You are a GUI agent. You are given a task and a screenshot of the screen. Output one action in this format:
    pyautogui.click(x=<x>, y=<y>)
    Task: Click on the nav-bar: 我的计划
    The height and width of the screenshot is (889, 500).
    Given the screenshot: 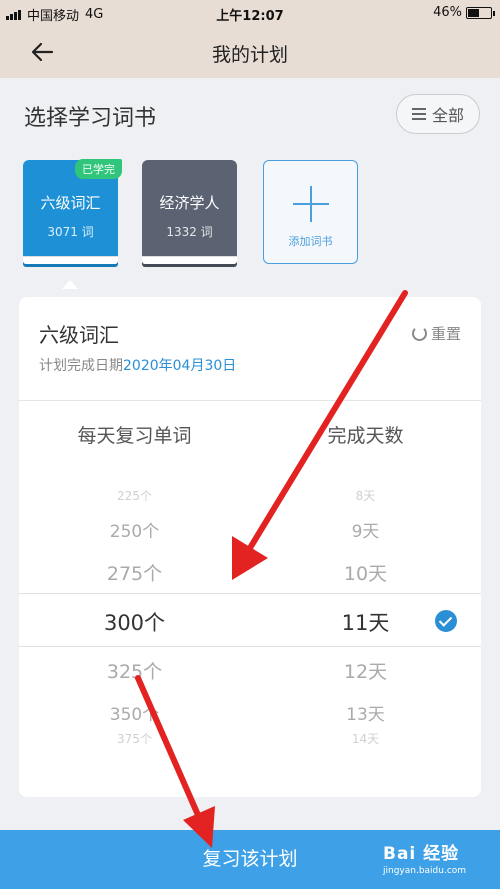 What is the action you would take?
    pyautogui.click(x=250, y=52)
    